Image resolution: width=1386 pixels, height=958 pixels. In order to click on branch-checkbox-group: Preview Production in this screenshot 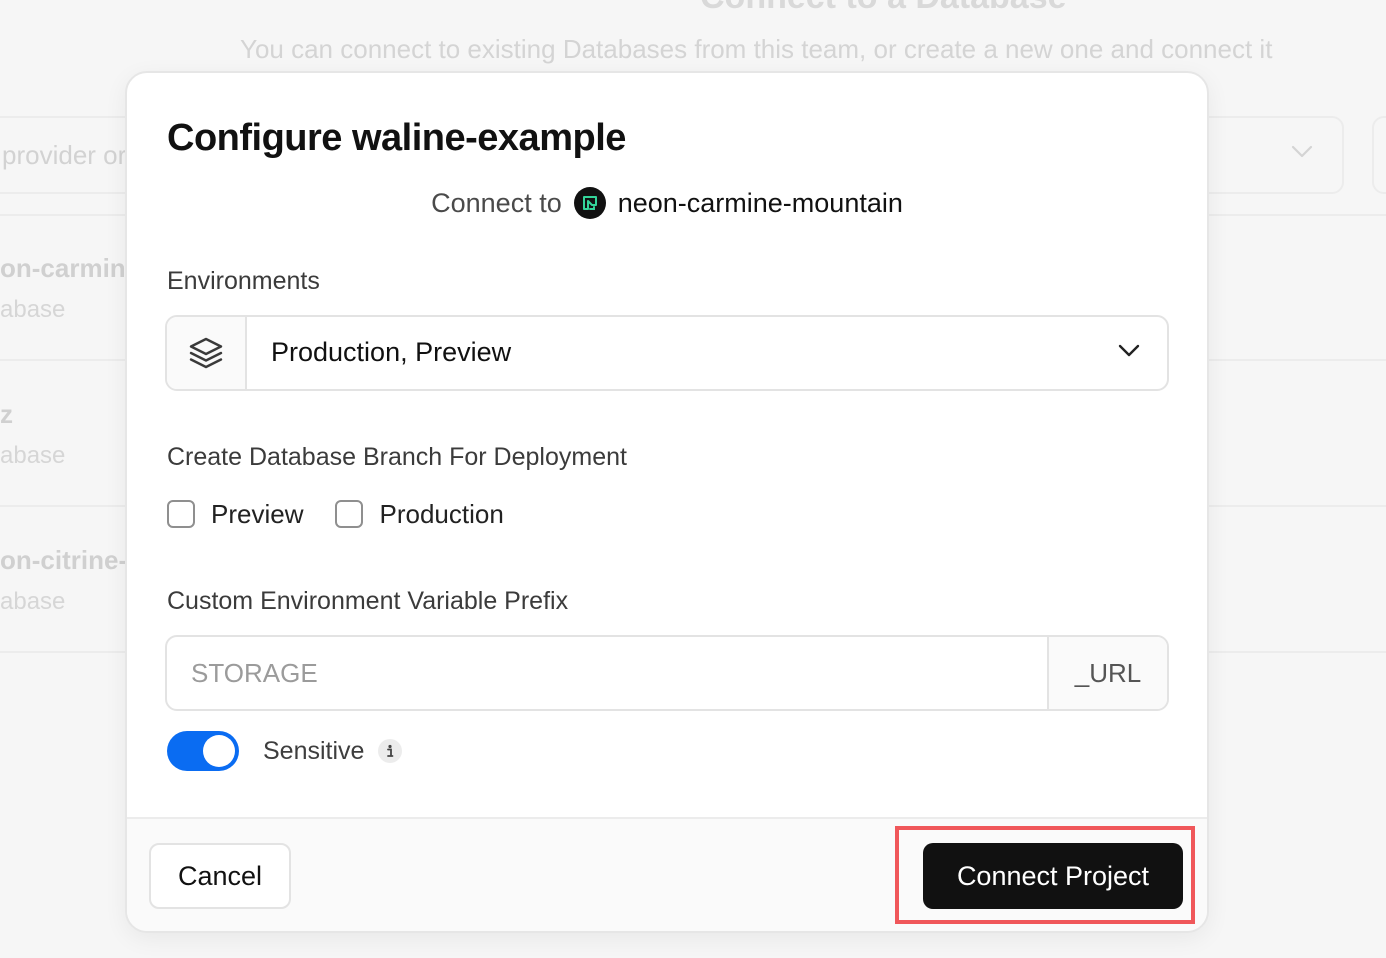, I will do `click(335, 514)`.